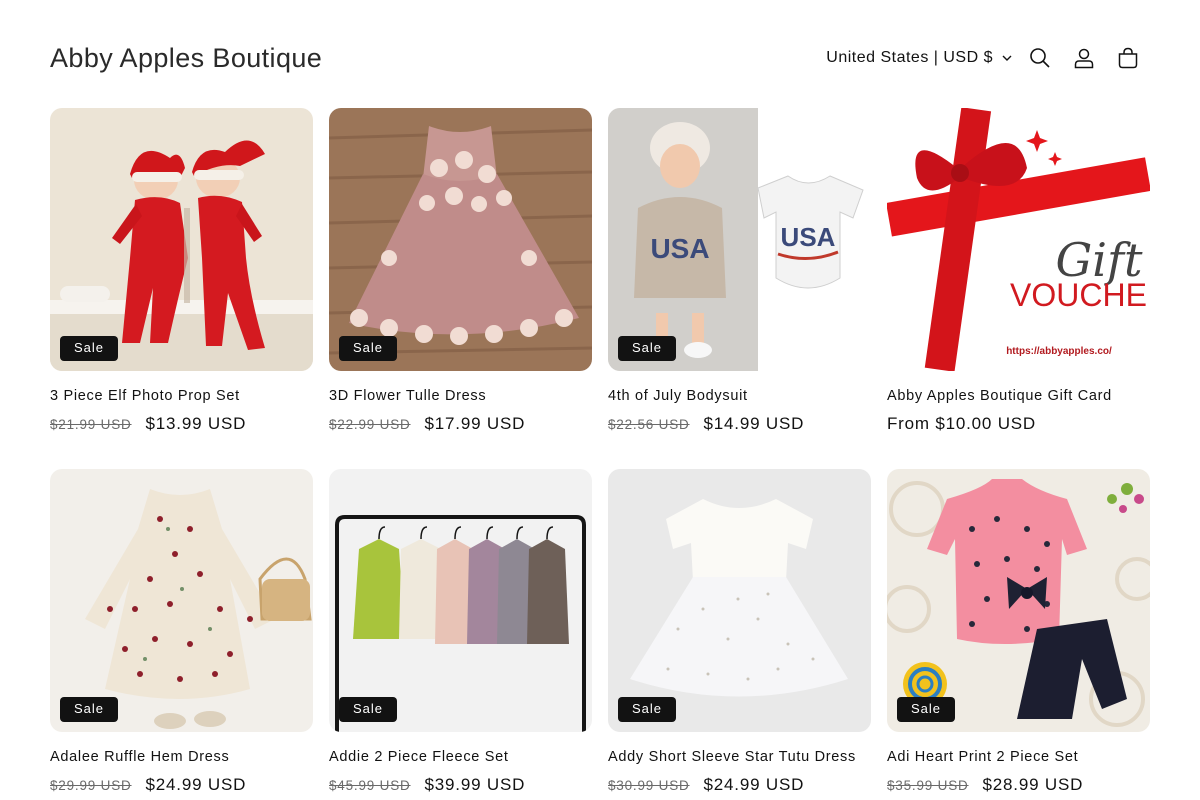 Image resolution: width=1200 pixels, height=800 pixels. What do you see at coordinates (475, 784) in the screenshot?
I see `sale-price: $39.99 USD` at bounding box center [475, 784].